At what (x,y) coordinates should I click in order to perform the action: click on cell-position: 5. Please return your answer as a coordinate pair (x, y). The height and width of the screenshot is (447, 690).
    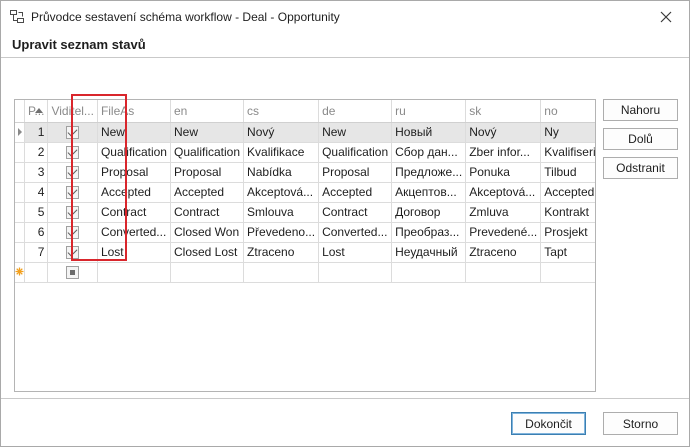
    Looking at the image, I should click on (36, 212).